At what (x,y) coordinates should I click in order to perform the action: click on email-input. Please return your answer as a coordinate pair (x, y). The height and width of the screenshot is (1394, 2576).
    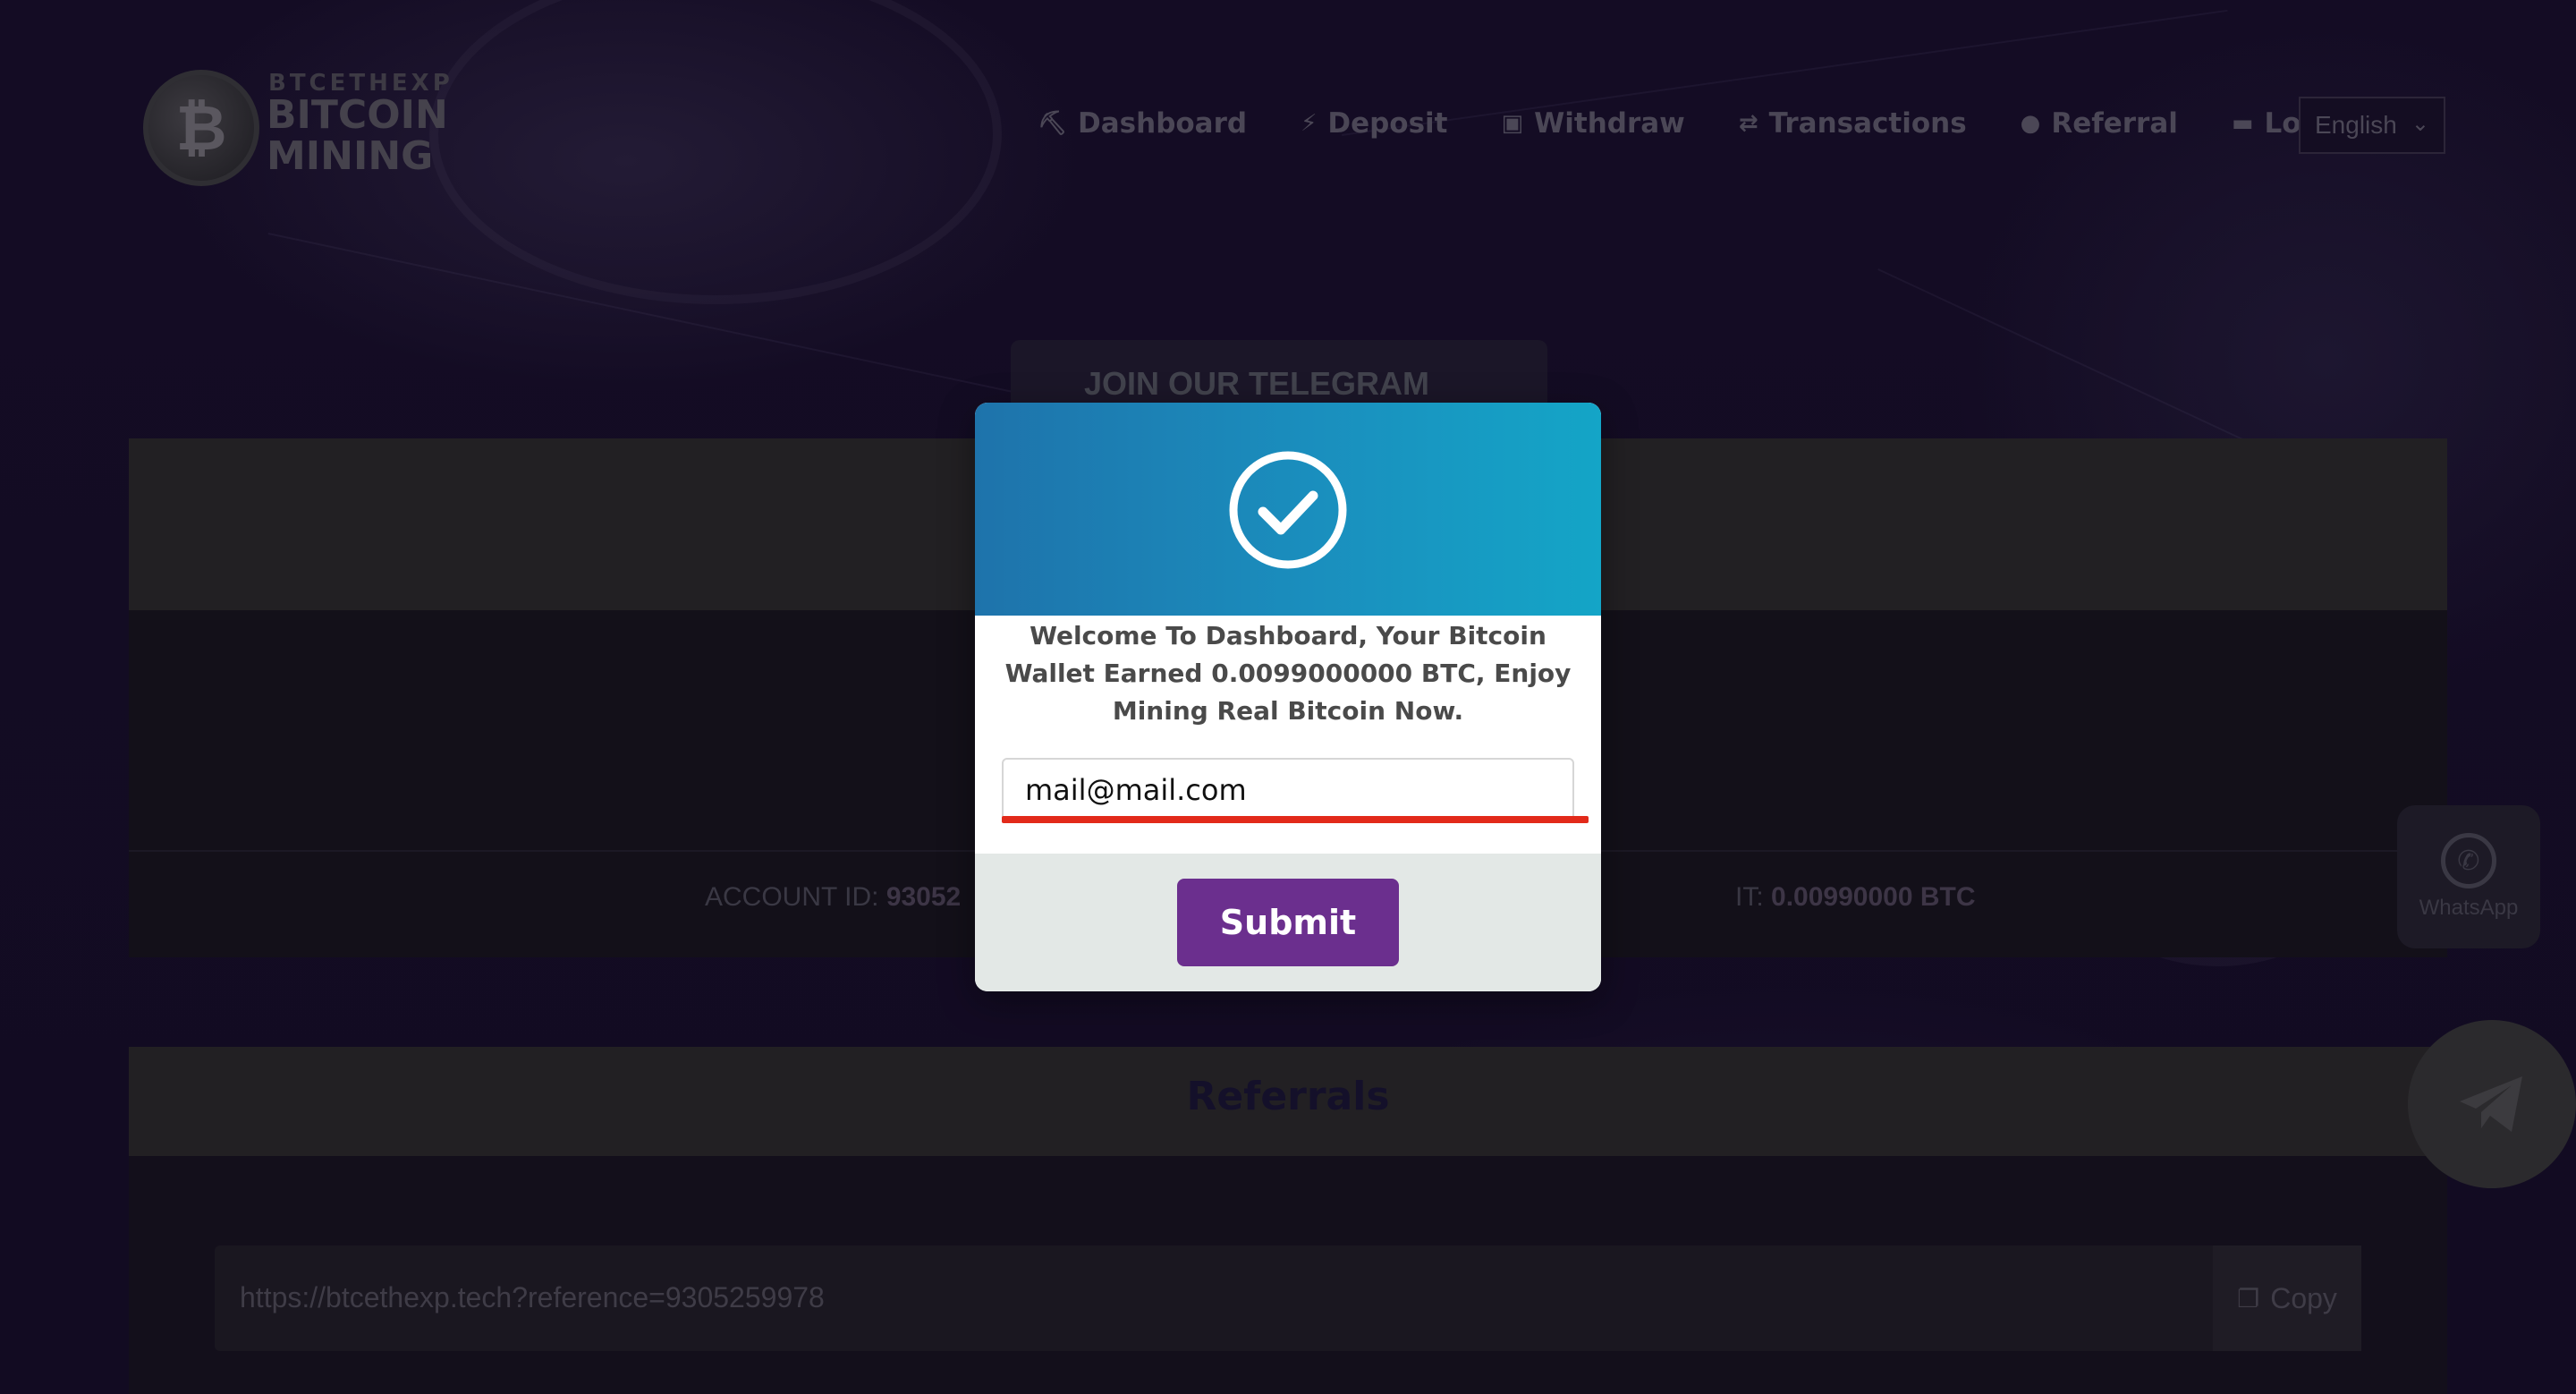
    Looking at the image, I should click on (1288, 790).